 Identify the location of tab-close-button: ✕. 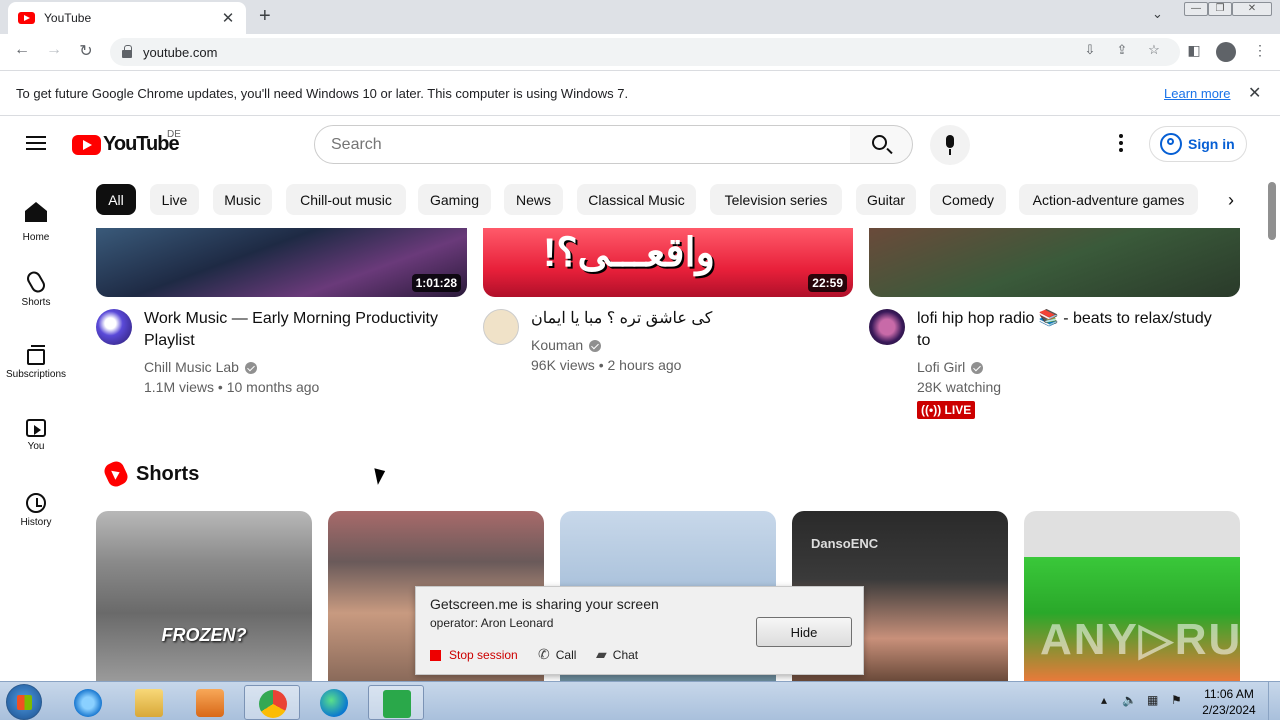
(228, 18).